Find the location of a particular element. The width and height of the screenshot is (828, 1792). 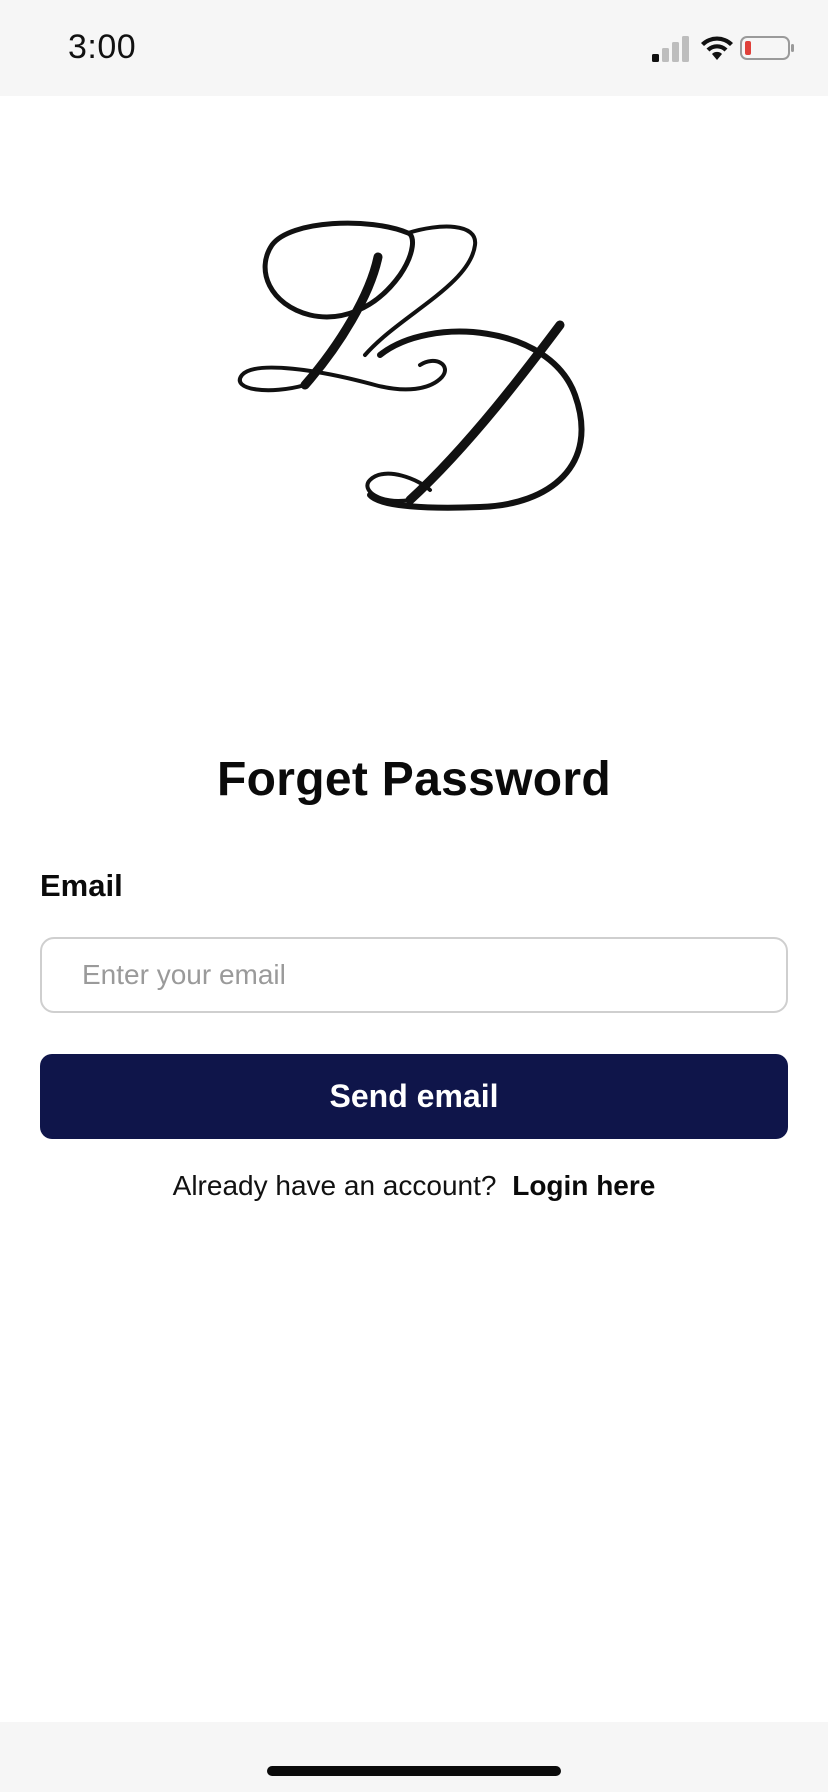

status-time: 3:00 is located at coordinates (102, 47).